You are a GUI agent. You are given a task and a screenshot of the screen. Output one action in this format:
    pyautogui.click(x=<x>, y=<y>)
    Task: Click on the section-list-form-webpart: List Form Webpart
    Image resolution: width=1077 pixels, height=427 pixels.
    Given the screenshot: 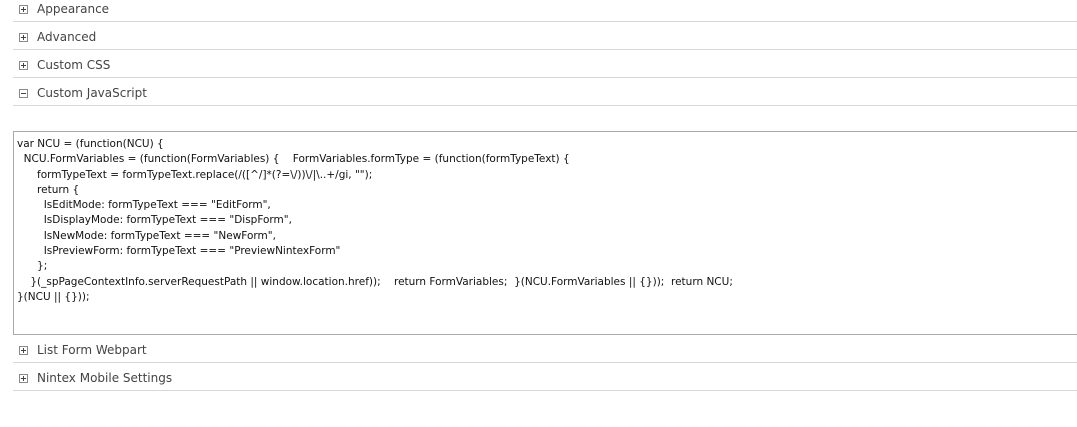 What is the action you would take?
    pyautogui.click(x=545, y=349)
    